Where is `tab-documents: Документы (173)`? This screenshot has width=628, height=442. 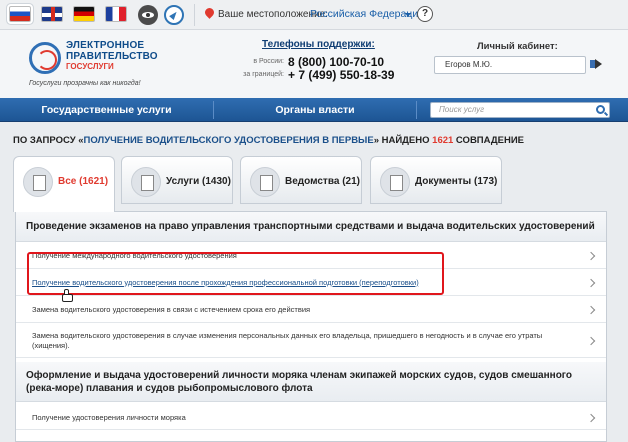 tab-documents: Документы (173) is located at coordinates (436, 180).